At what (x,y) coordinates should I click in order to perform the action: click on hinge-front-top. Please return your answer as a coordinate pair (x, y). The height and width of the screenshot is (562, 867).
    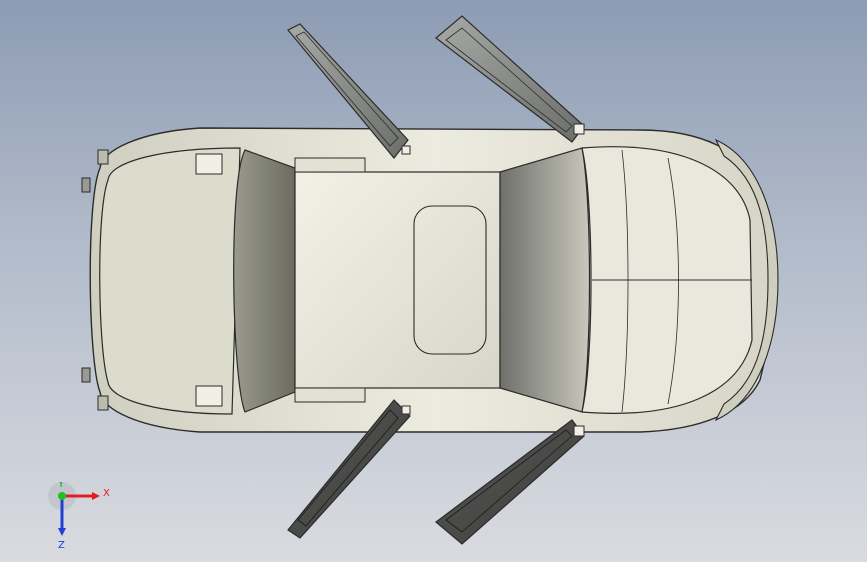
    Looking at the image, I should click on (209, 164).